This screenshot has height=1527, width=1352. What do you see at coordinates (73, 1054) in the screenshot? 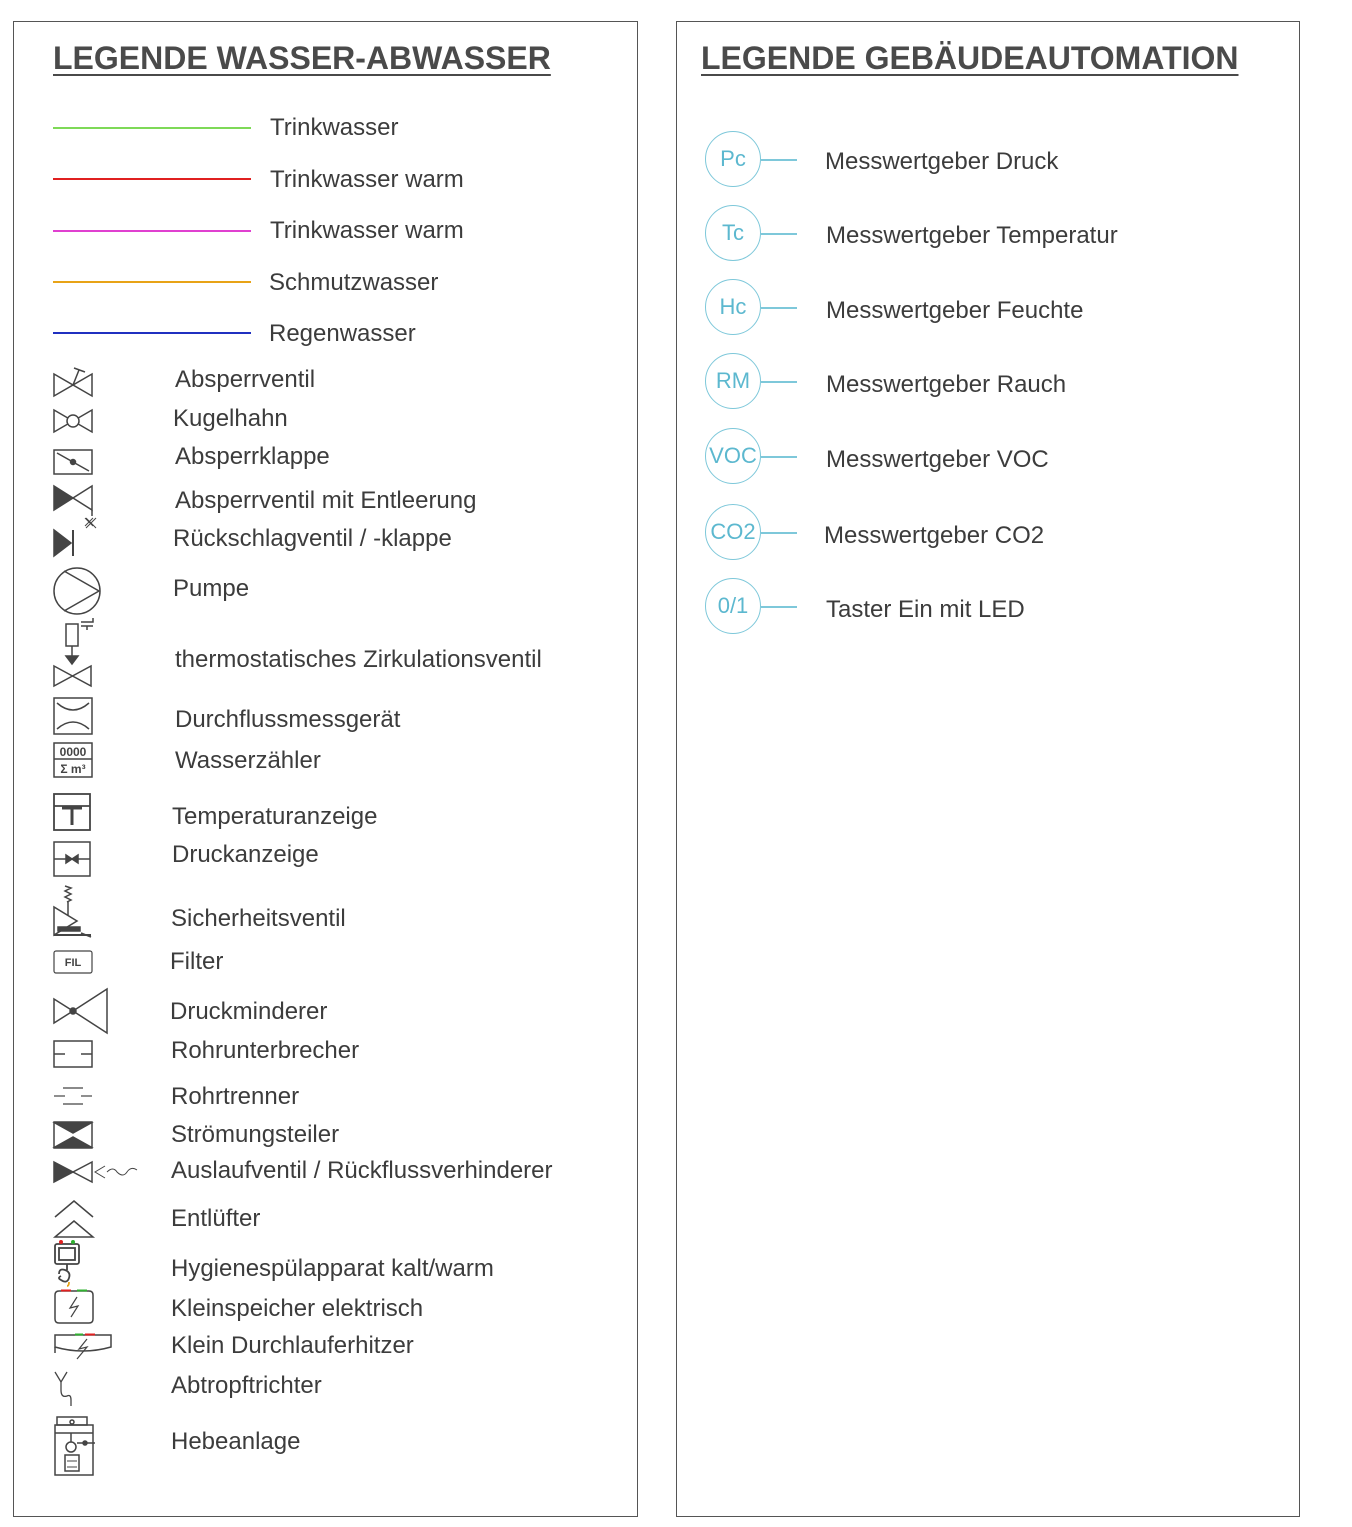
I see `pipe-interrupter-icon` at bounding box center [73, 1054].